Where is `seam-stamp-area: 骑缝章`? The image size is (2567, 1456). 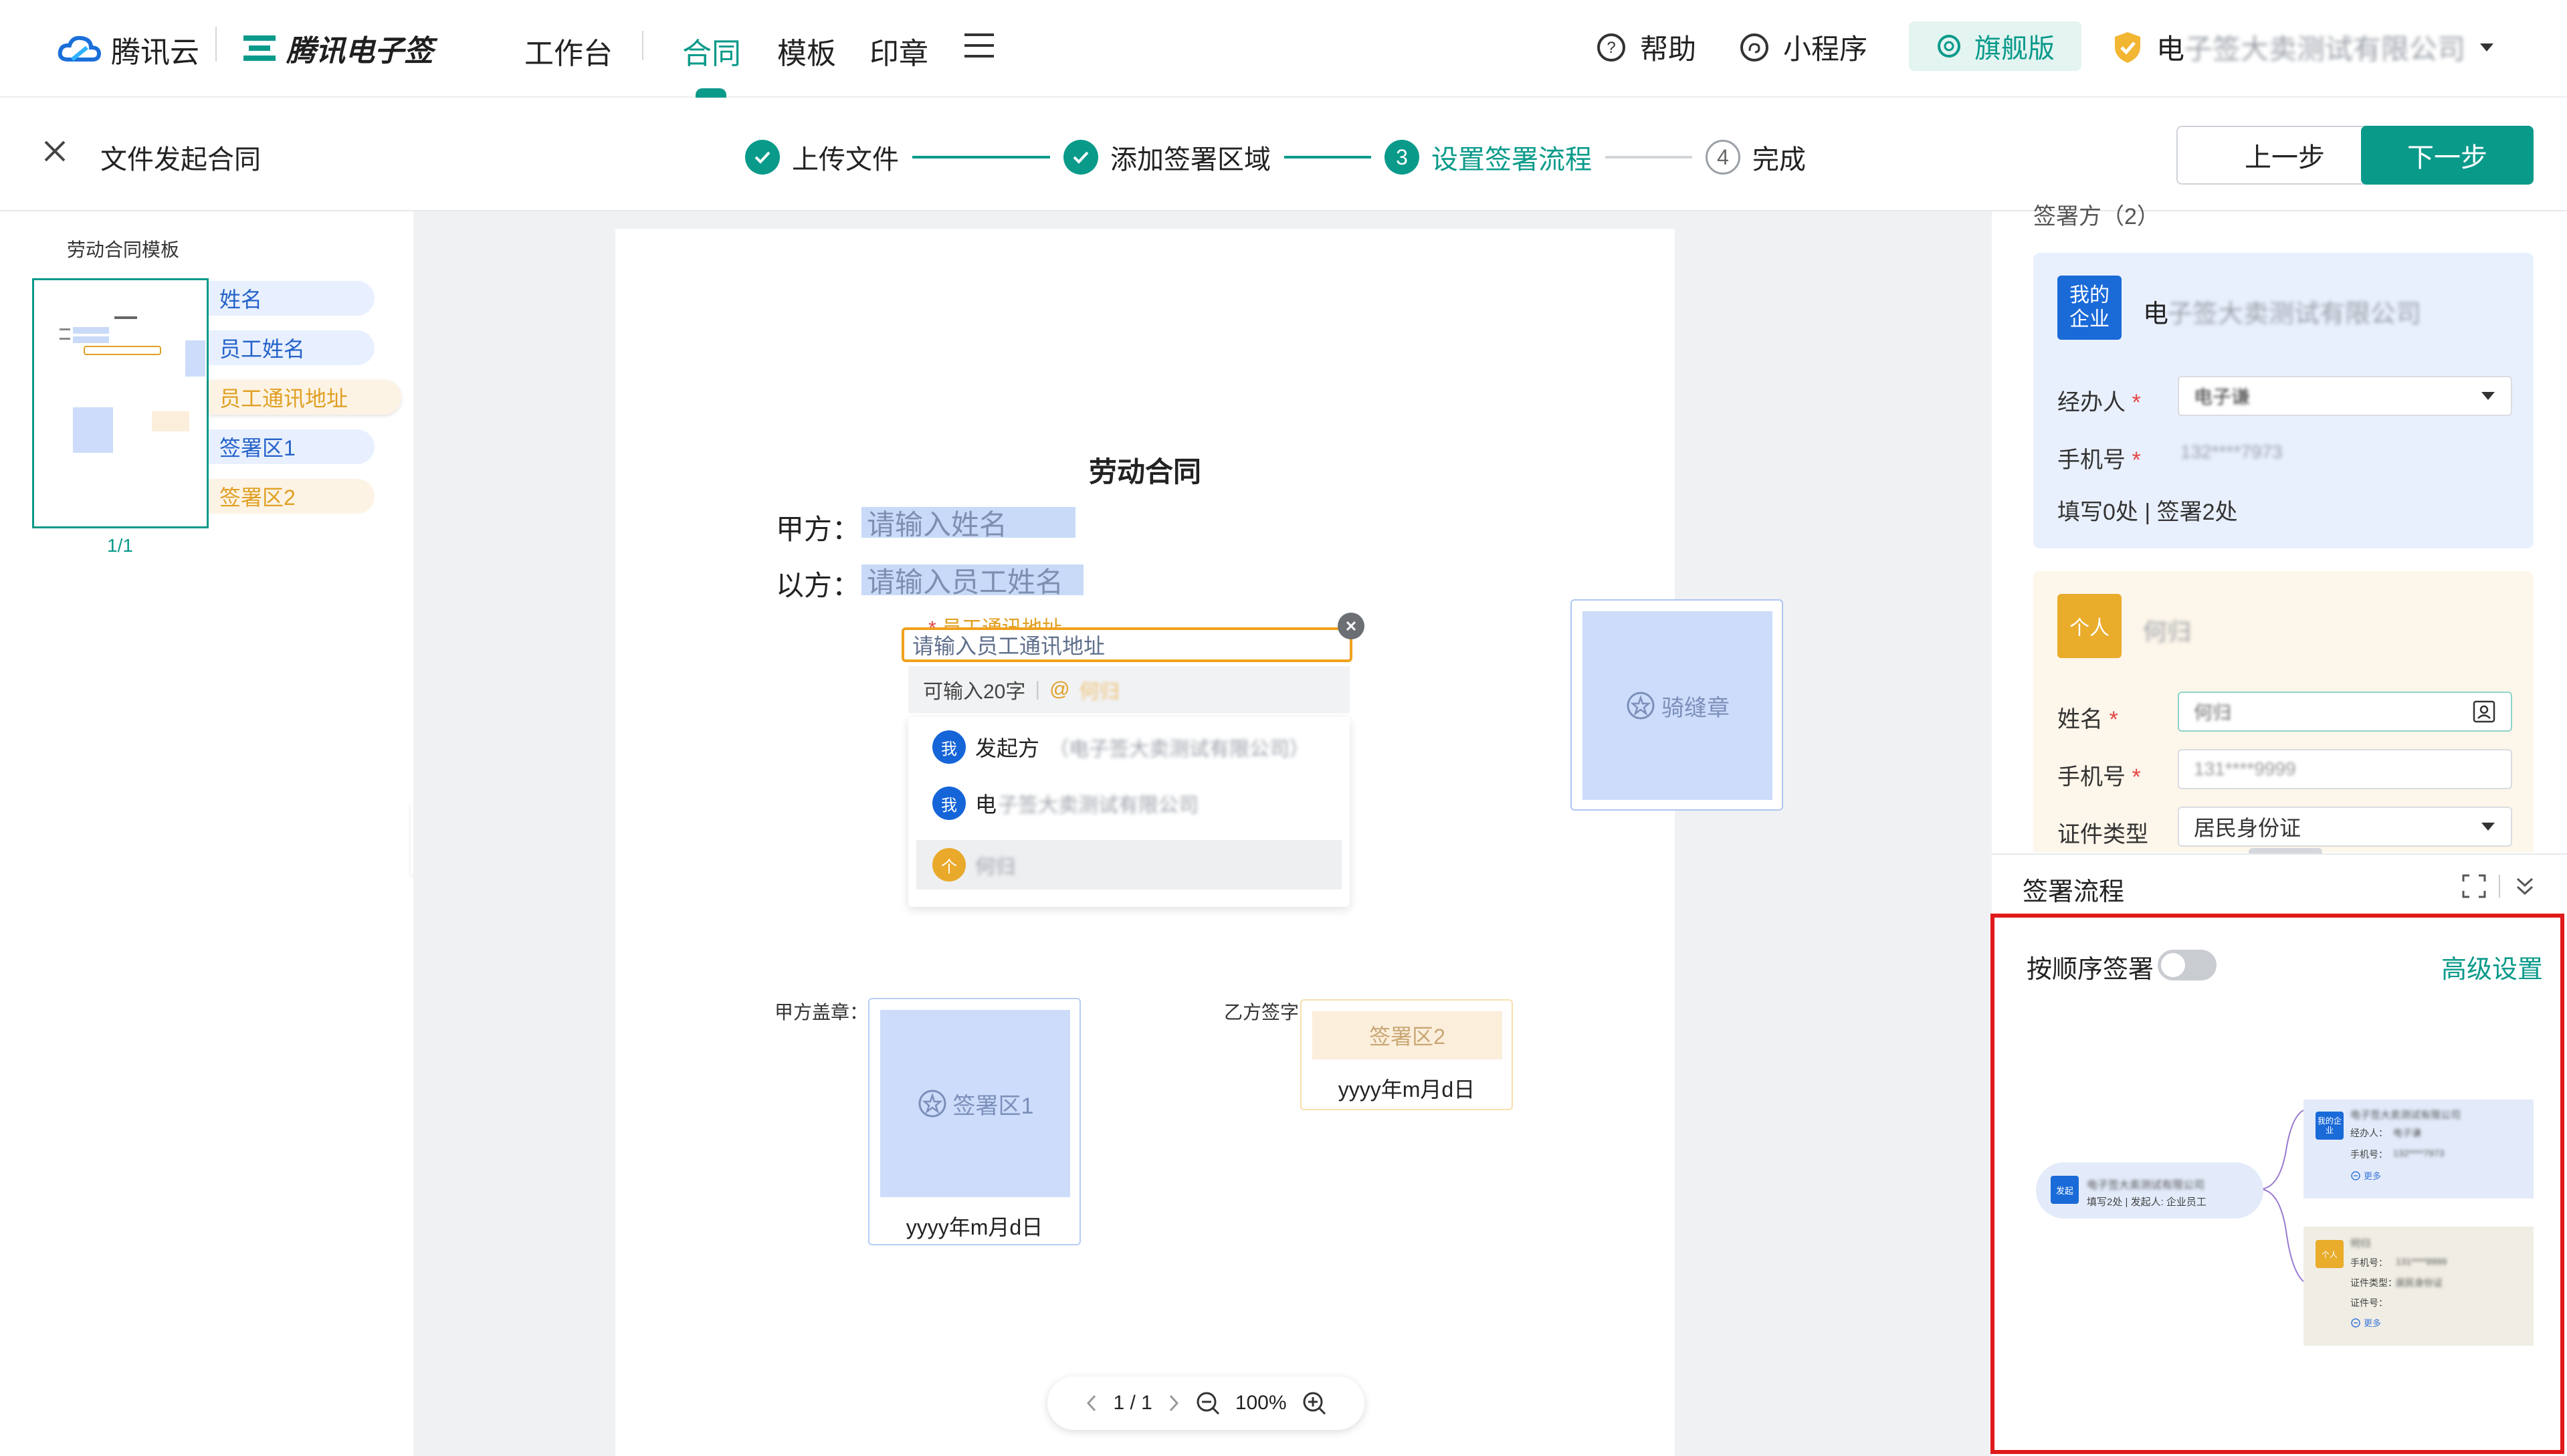
seam-stamp-area: 骑缝章 is located at coordinates (1676, 705).